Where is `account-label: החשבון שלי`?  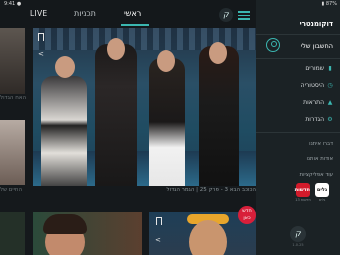
account-label: החשבון שלי is located at coordinates (316, 46).